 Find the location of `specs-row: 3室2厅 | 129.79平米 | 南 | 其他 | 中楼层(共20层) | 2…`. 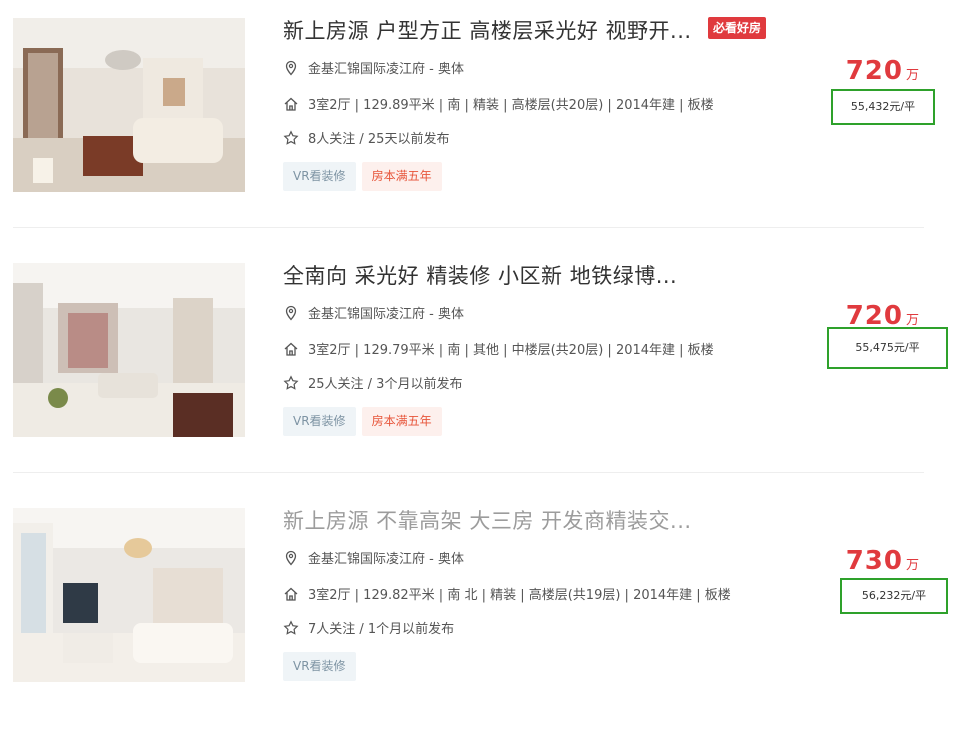

specs-row: 3室2厅 | 129.79平米 | 南 | 其他 | 中楼层(共20层) | 2… is located at coordinates (498, 348).